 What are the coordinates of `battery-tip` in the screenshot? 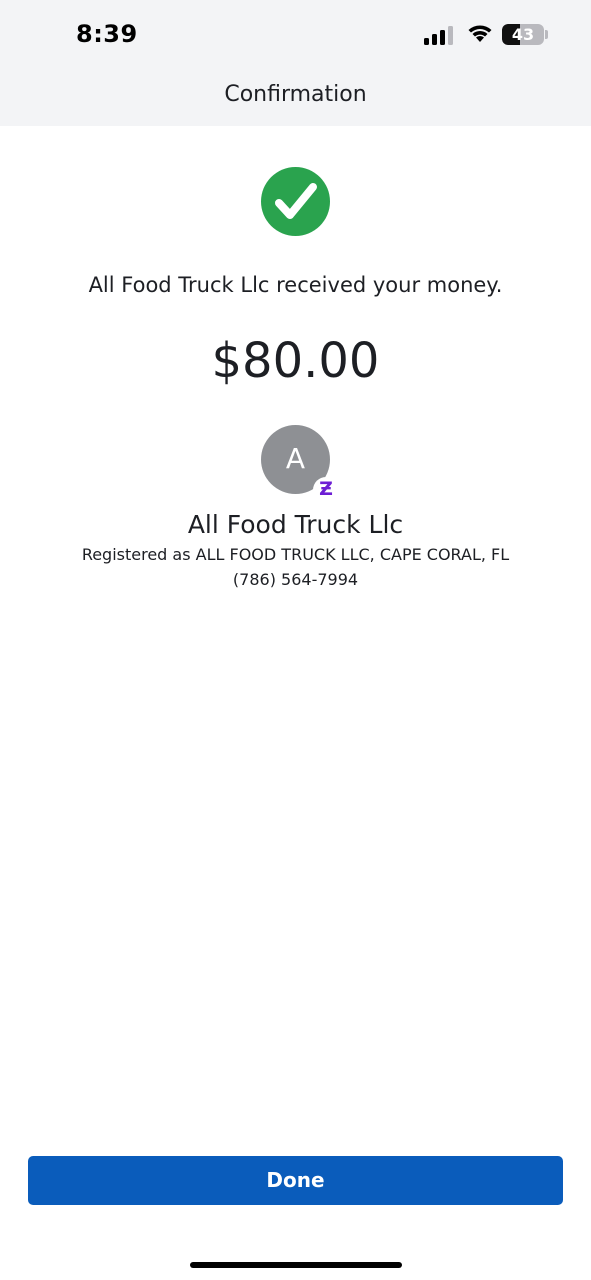 It's located at (546, 34).